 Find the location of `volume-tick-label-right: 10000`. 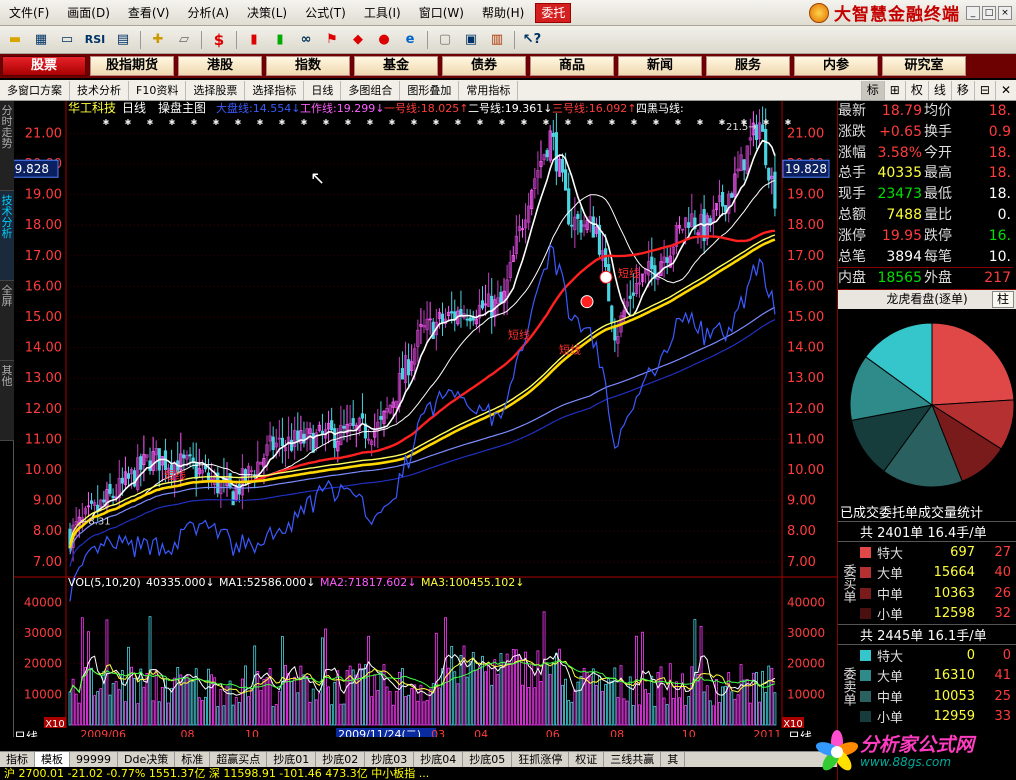

volume-tick-label-right: 10000 is located at coordinates (806, 694).